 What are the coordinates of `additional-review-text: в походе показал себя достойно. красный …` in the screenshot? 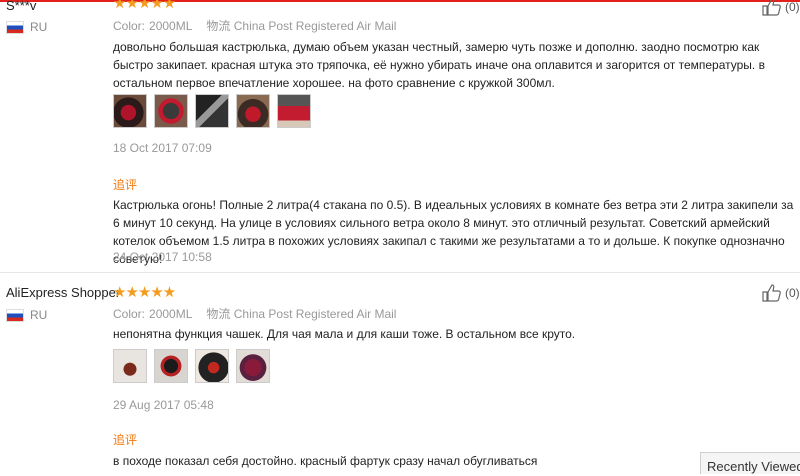 It's located at (325, 461).